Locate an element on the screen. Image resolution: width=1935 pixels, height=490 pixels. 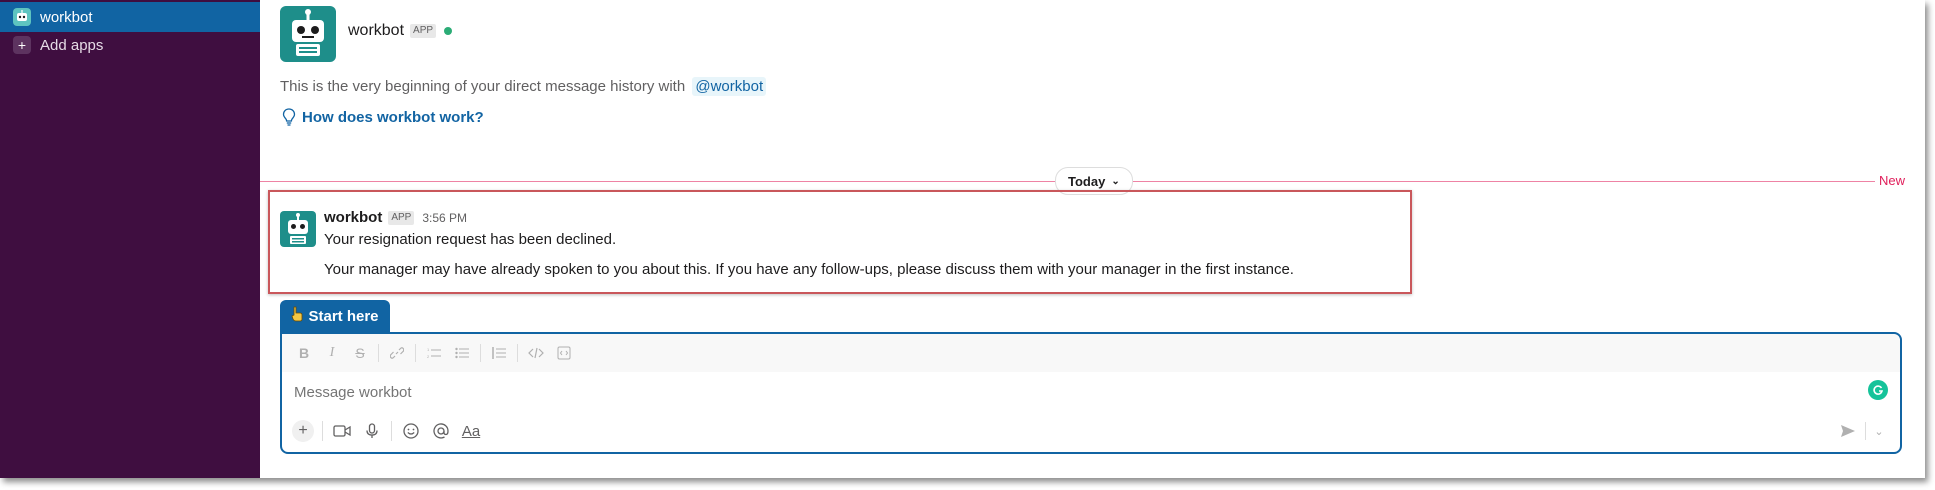
code-icon is located at coordinates (536, 353).